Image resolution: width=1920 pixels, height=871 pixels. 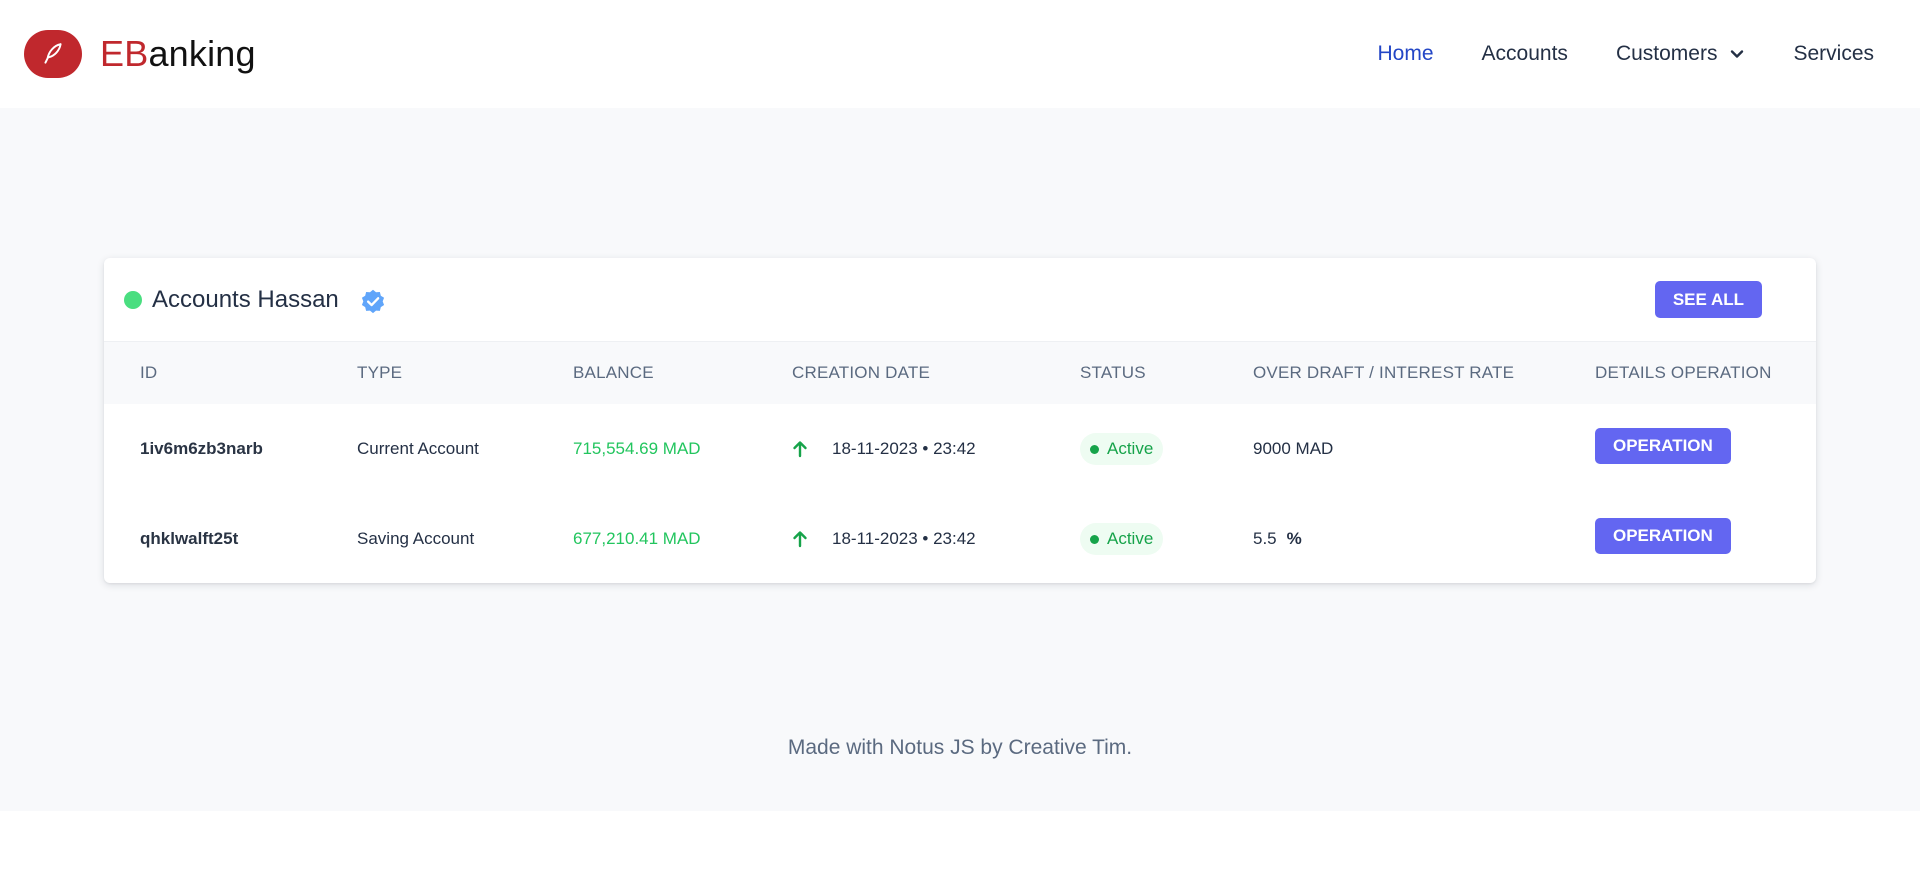 I want to click on chevron-down-icon, so click(x=1737, y=54).